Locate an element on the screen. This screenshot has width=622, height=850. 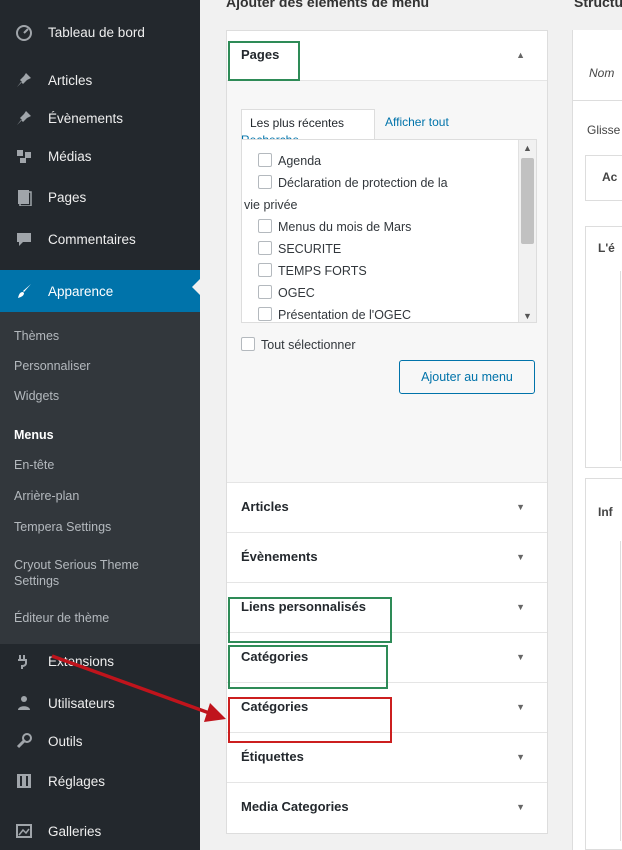
scroll-up-icon: ▲ is located at coordinates (527, 148).